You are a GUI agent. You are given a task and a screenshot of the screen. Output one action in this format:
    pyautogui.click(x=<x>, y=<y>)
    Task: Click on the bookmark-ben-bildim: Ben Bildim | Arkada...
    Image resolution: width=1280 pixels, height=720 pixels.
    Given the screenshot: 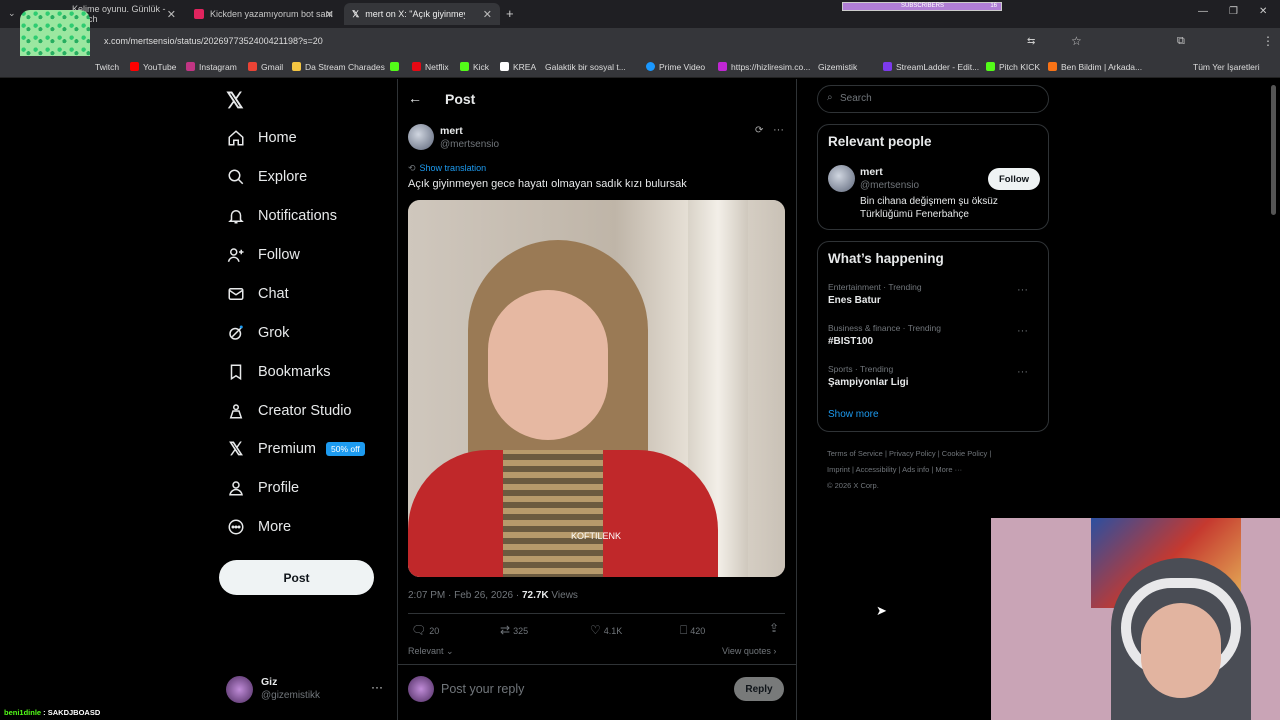 What is the action you would take?
    pyautogui.click(x=1095, y=67)
    